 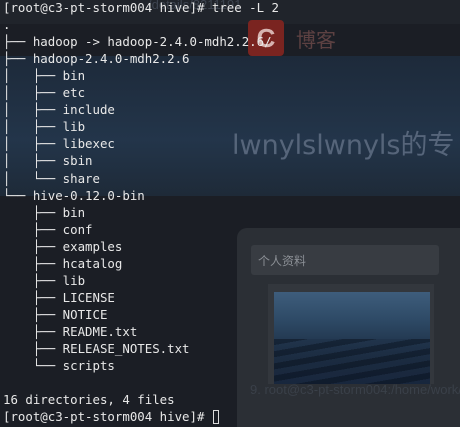 I want to click on terminal-line: │ ├── lib, so click(x=44, y=127).